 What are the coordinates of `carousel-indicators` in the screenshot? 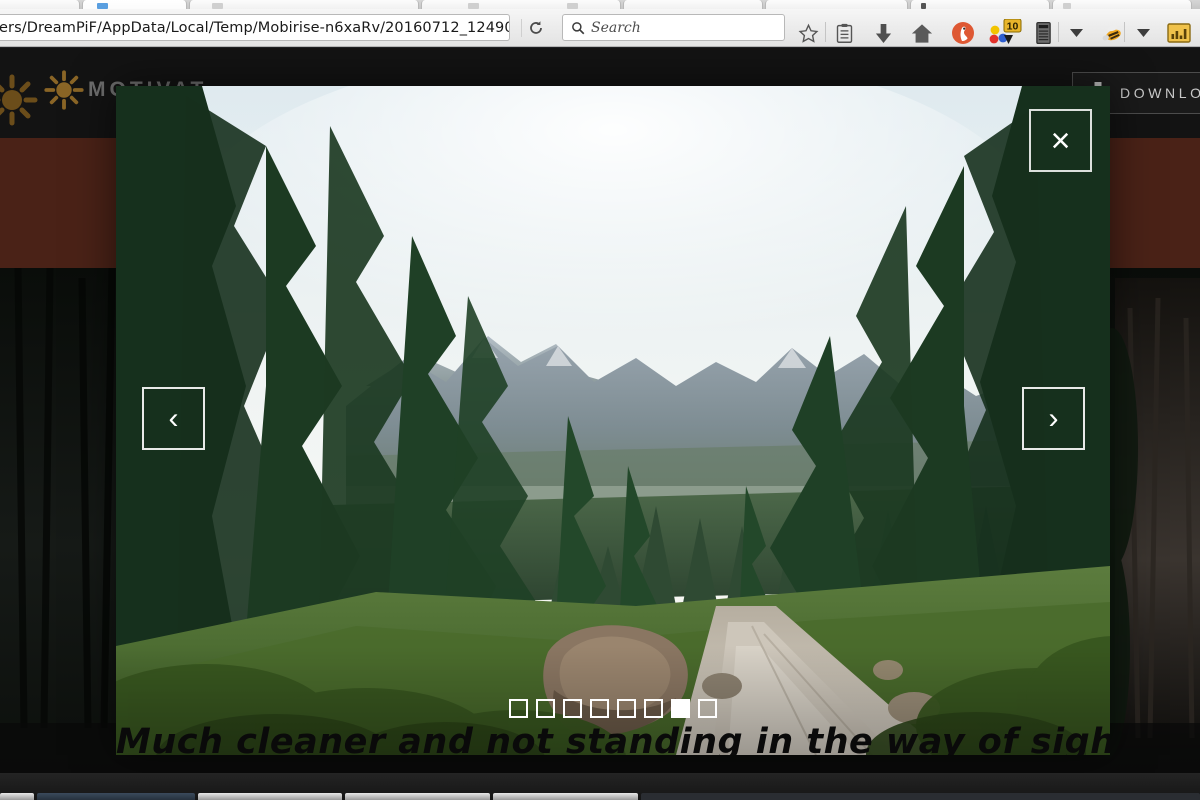 It's located at (613, 708).